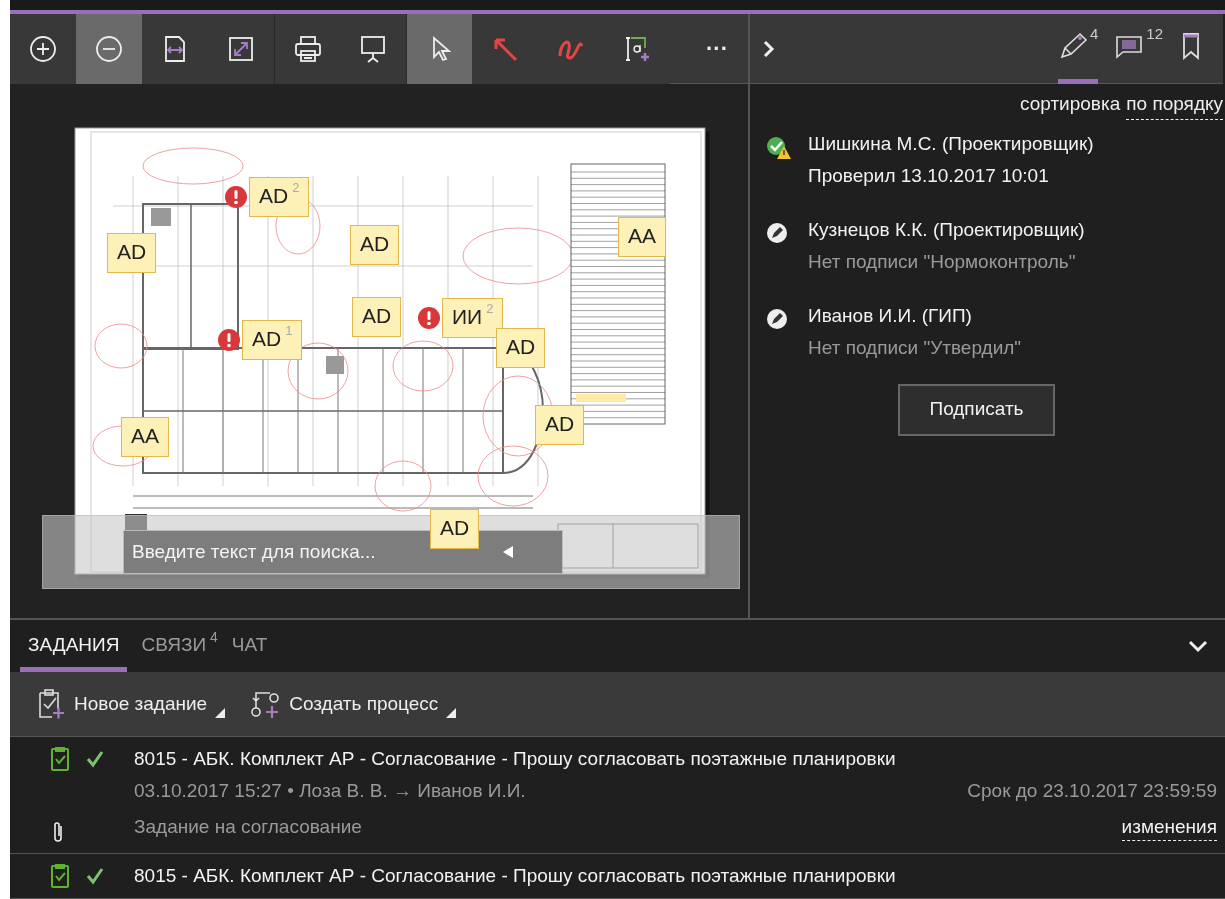 The width and height of the screenshot is (1225, 899). I want to click on side-panel-tab: 12, so click(1138, 48).